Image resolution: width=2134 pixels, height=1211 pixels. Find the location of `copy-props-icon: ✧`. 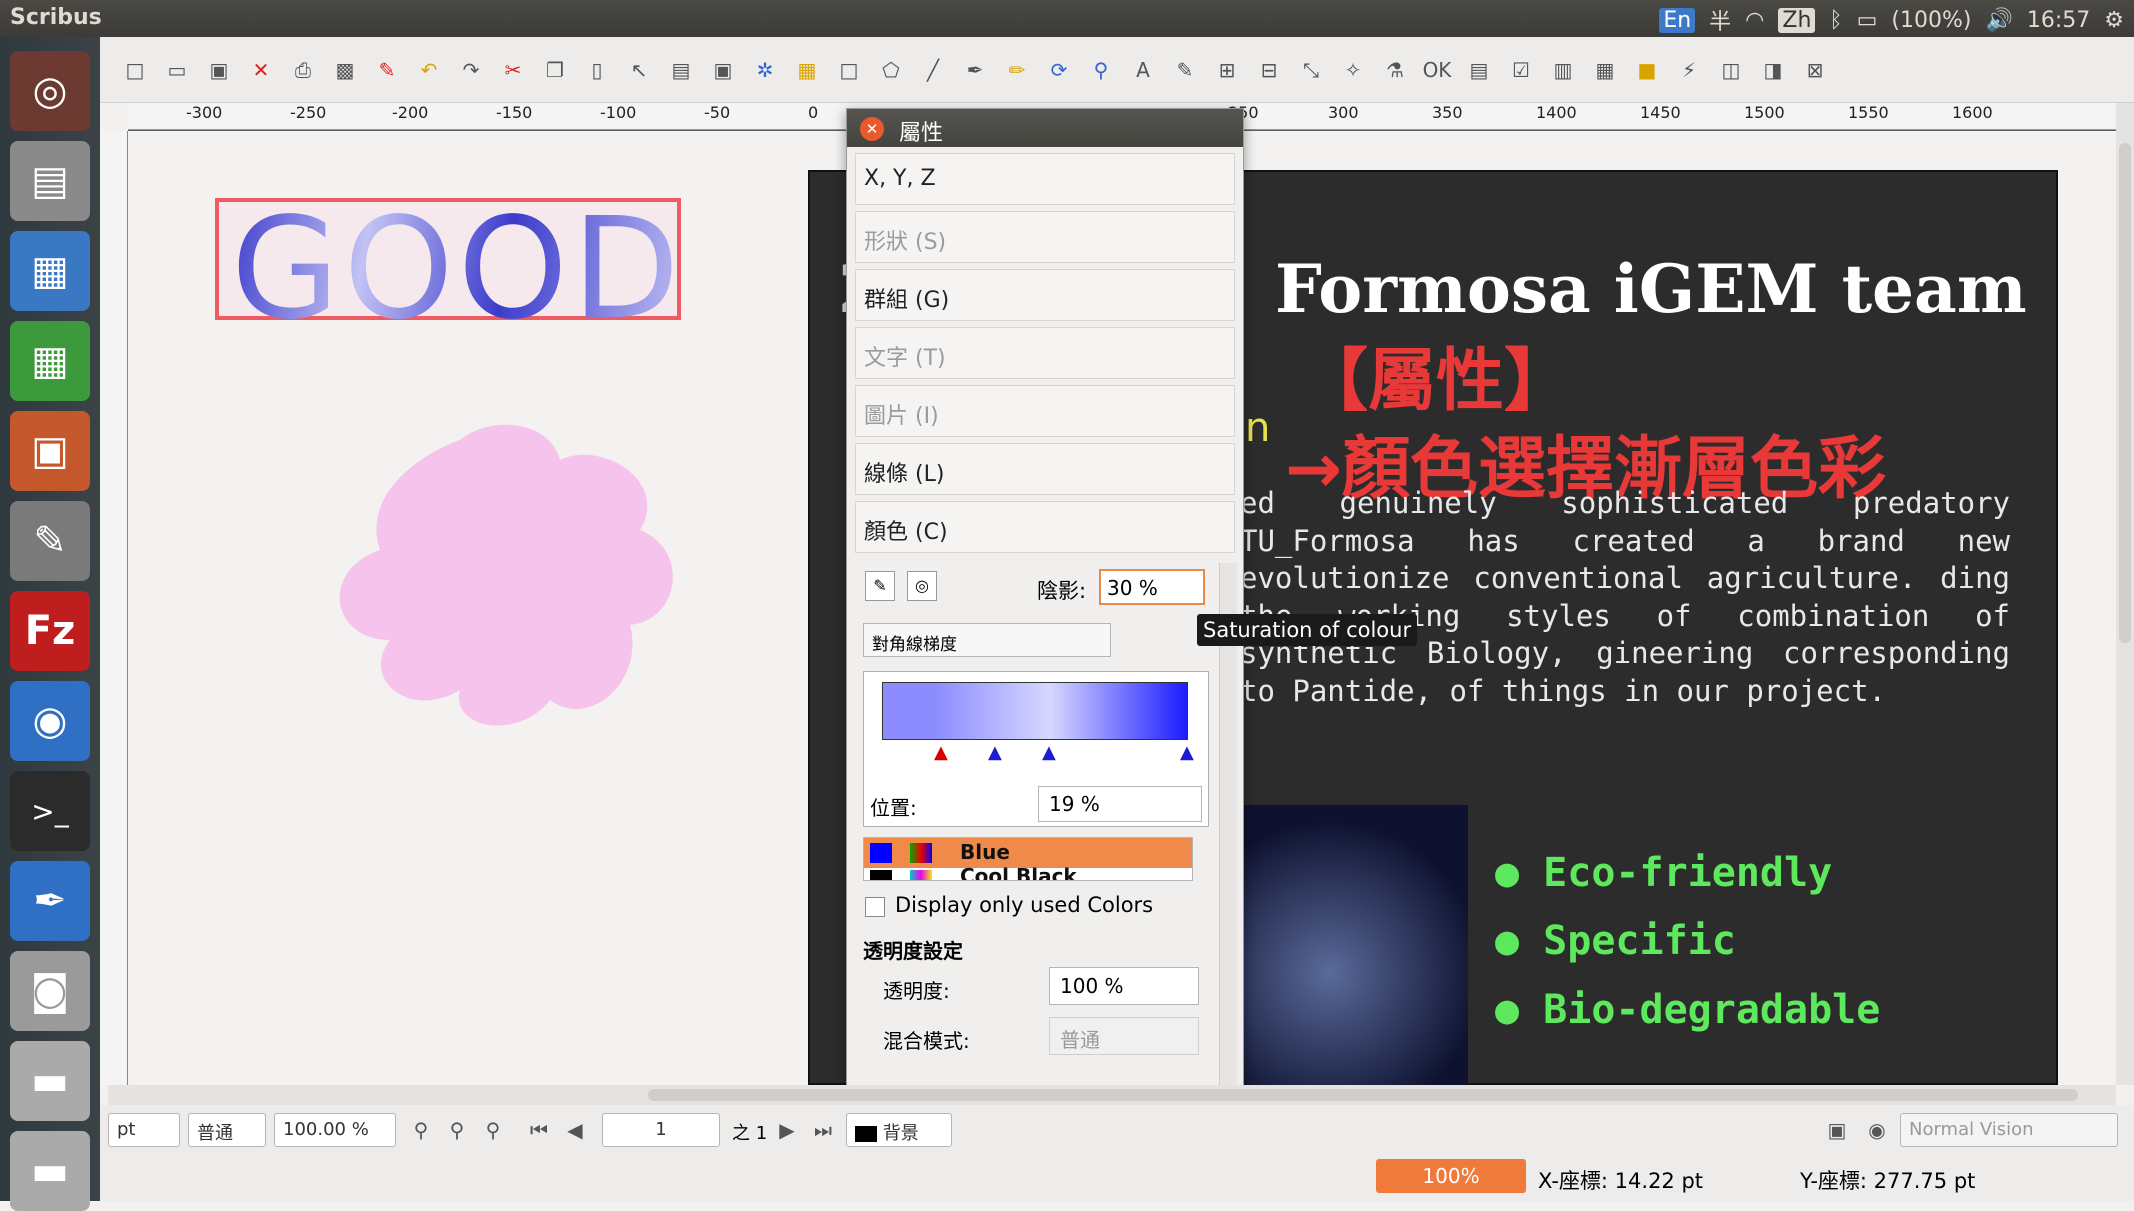

copy-props-icon: ✧ is located at coordinates (1353, 70).